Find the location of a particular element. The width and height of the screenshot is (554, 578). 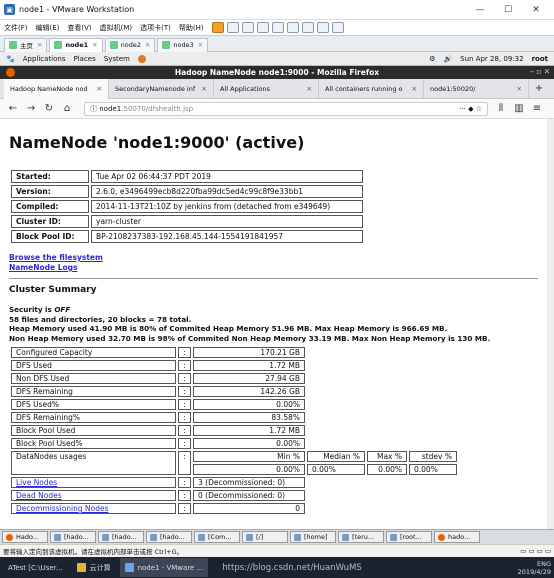

namenode-logs-link: NameNode Logs is located at coordinates (43, 267).